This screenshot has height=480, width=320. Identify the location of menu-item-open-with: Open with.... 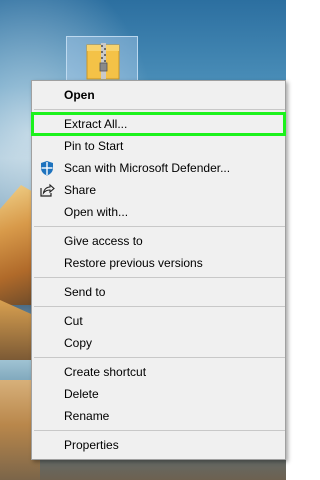
(158, 212).